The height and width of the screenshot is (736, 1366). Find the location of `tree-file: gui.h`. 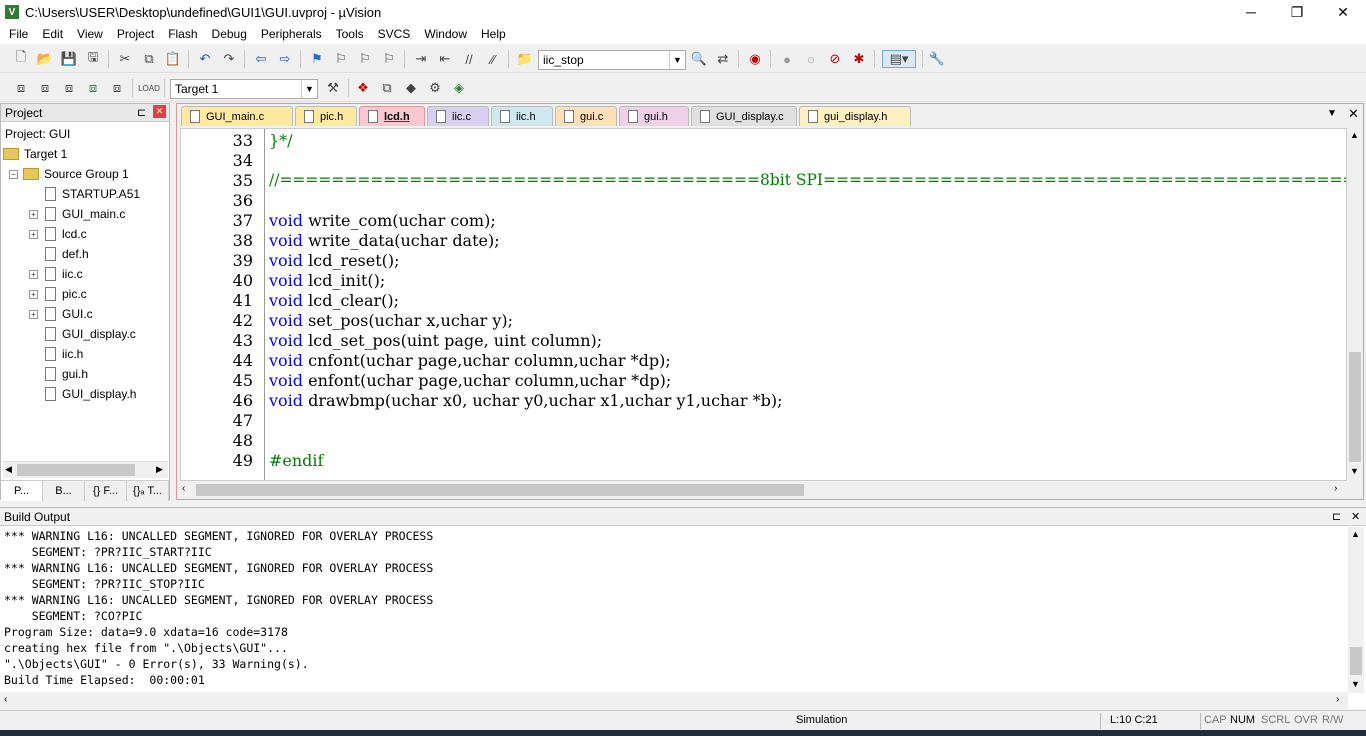

tree-file: gui.h is located at coordinates (66, 374).